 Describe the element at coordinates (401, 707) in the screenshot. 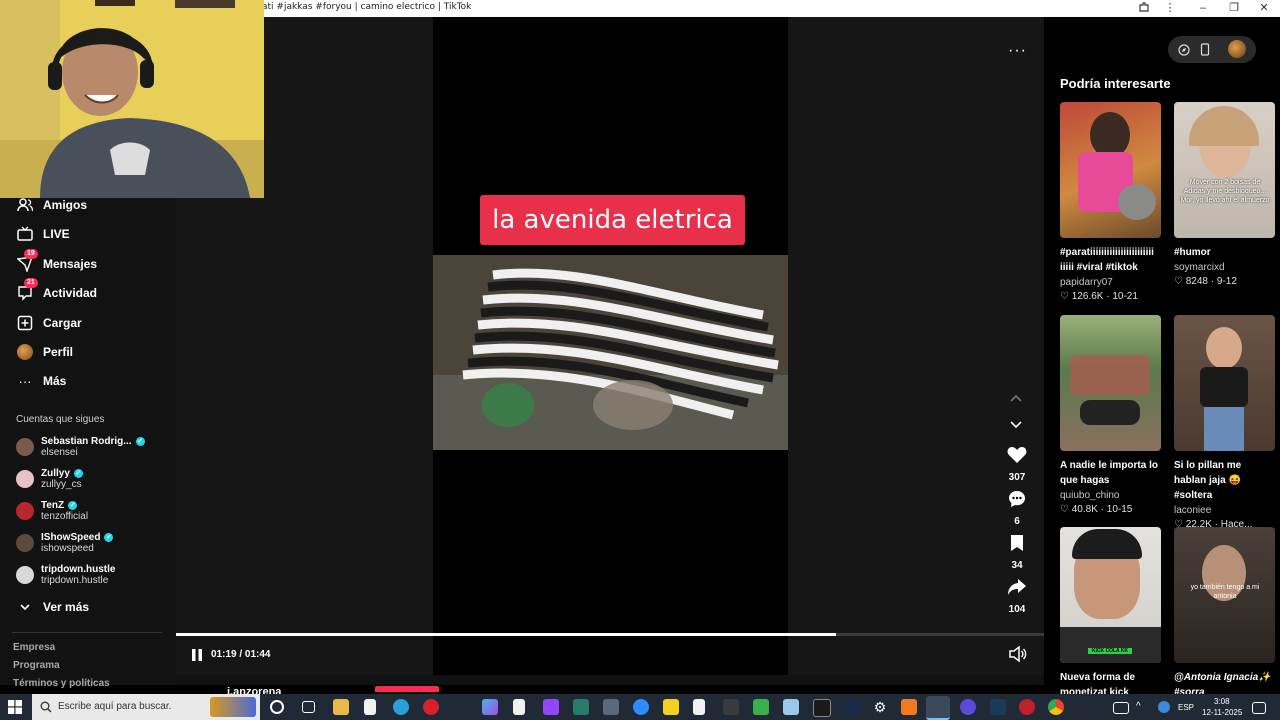

I see `telegram-icon` at that location.